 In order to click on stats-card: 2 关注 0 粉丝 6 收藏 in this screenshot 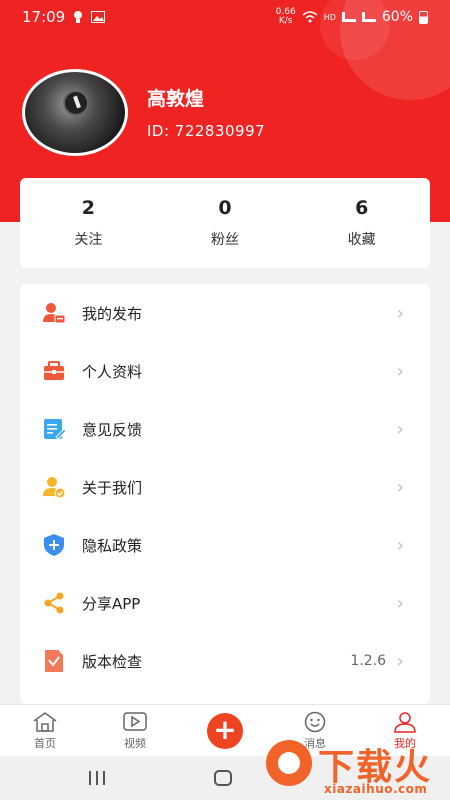, I will do `click(225, 223)`.